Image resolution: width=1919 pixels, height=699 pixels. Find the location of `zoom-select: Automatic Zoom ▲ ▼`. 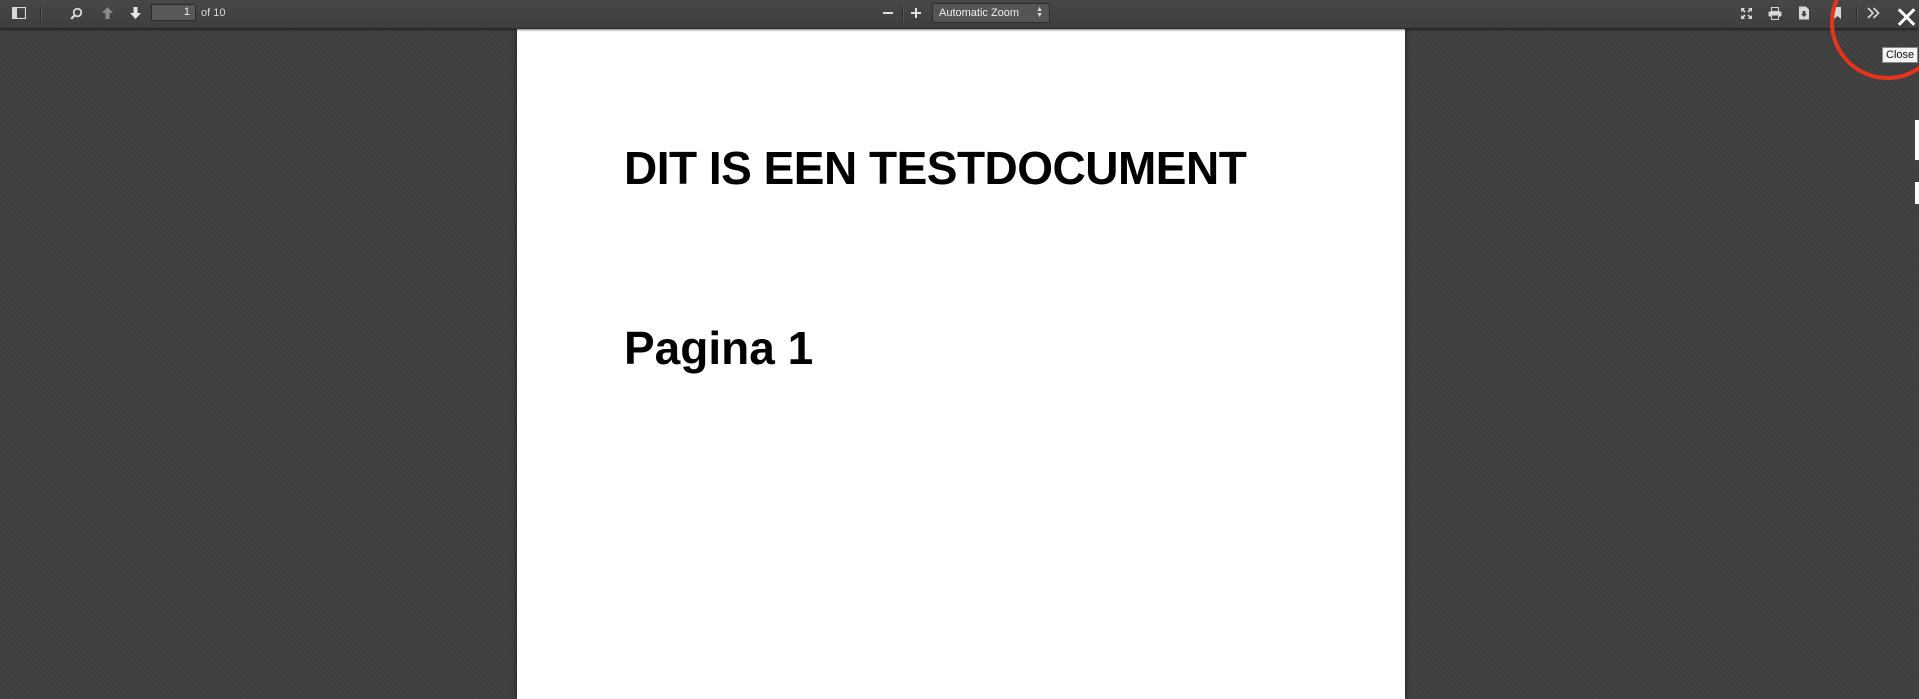

zoom-select: Automatic Zoom ▲ ▼ is located at coordinates (991, 13).